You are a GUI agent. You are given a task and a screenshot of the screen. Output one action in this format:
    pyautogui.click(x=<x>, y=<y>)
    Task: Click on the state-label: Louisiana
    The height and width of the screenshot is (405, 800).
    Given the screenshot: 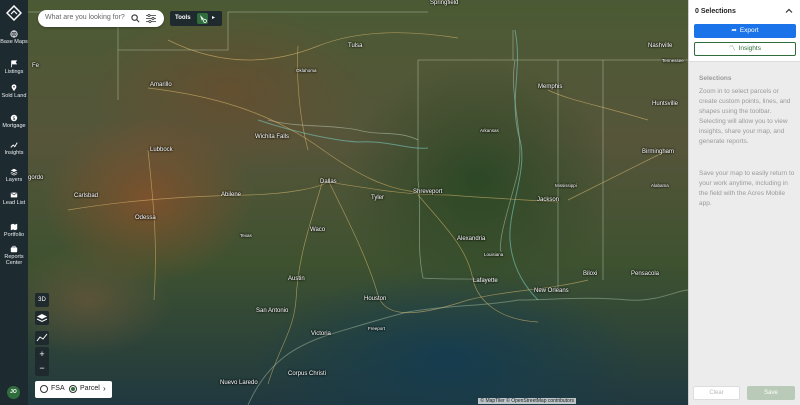 What is the action you would take?
    pyautogui.click(x=494, y=254)
    